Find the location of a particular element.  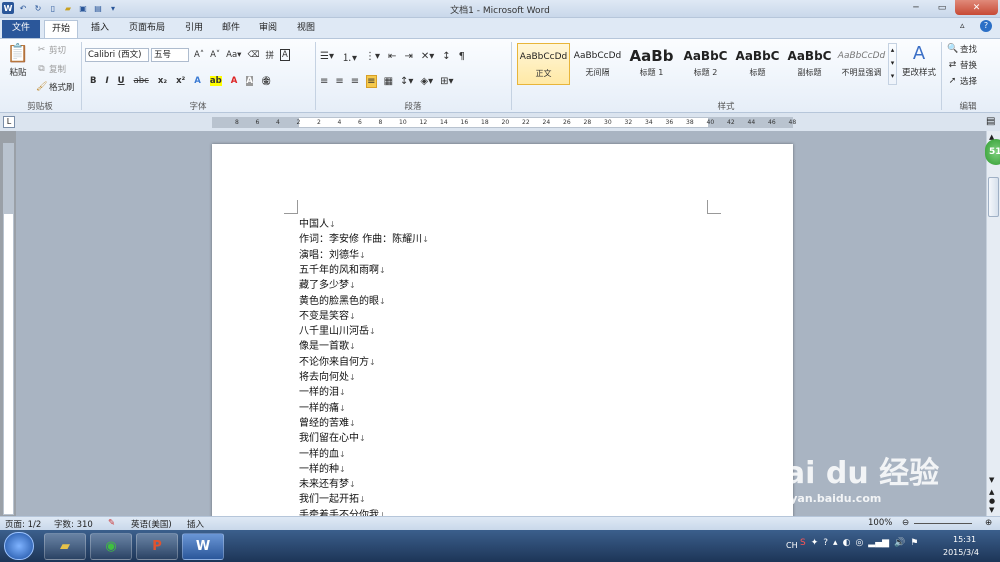

document-line: 我们一起开拓↓ is located at coordinates (332, 497).